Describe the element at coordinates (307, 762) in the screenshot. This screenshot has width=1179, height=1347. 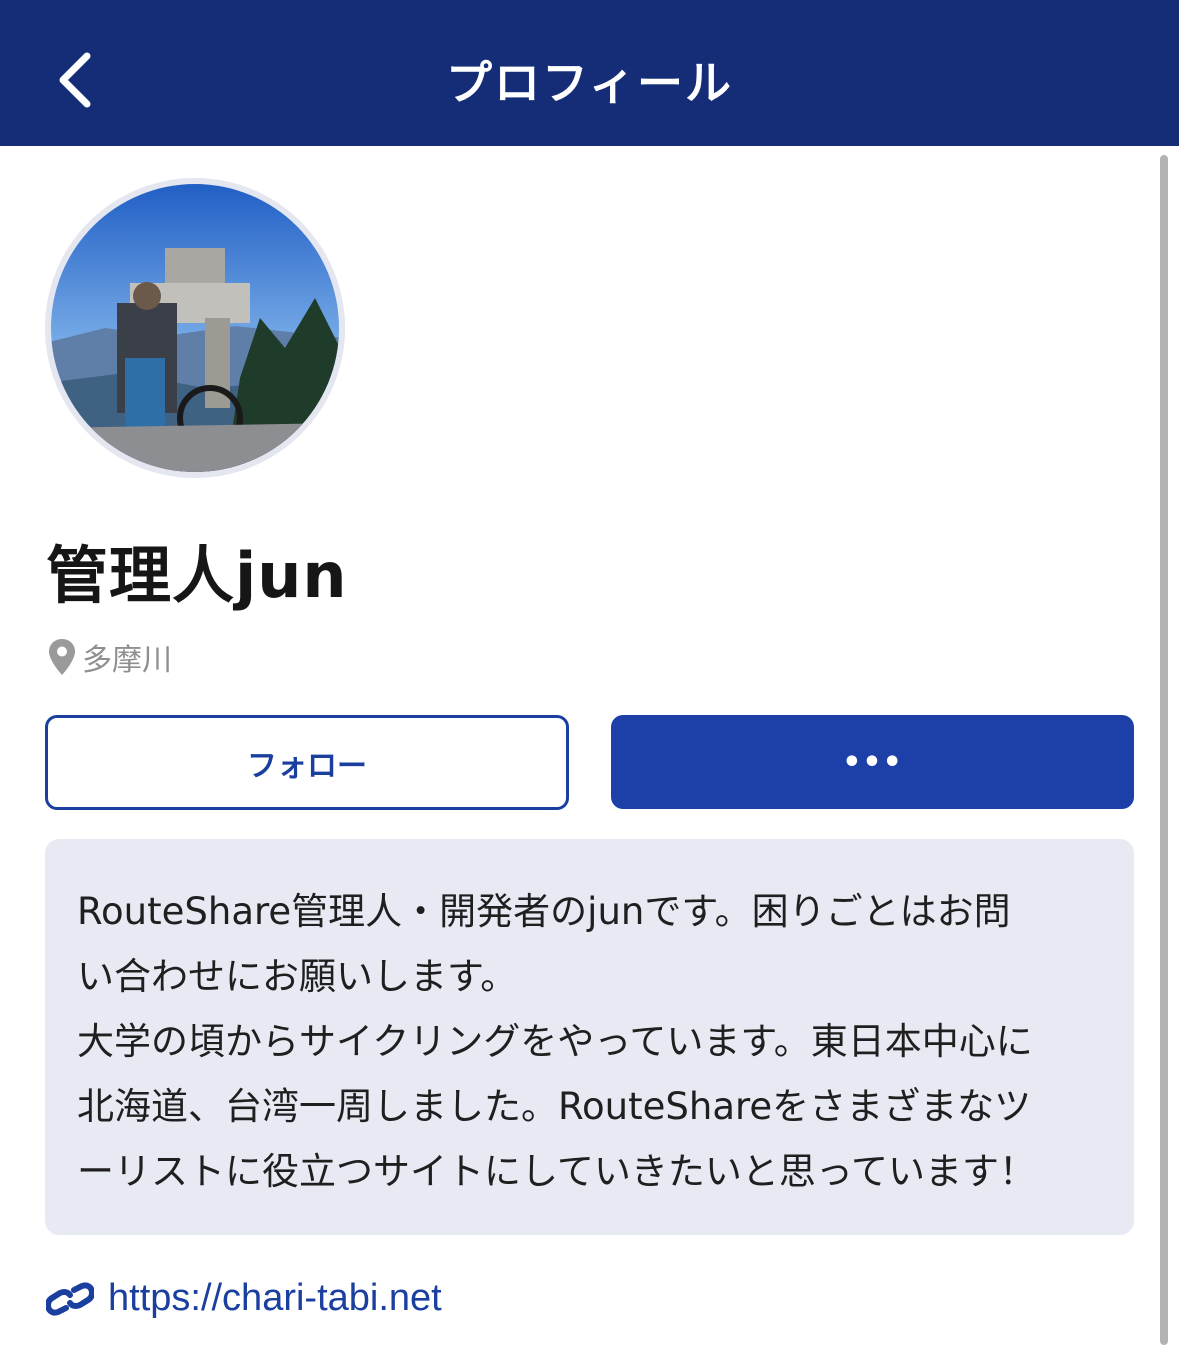
I see `follow-button: フォロー` at that location.